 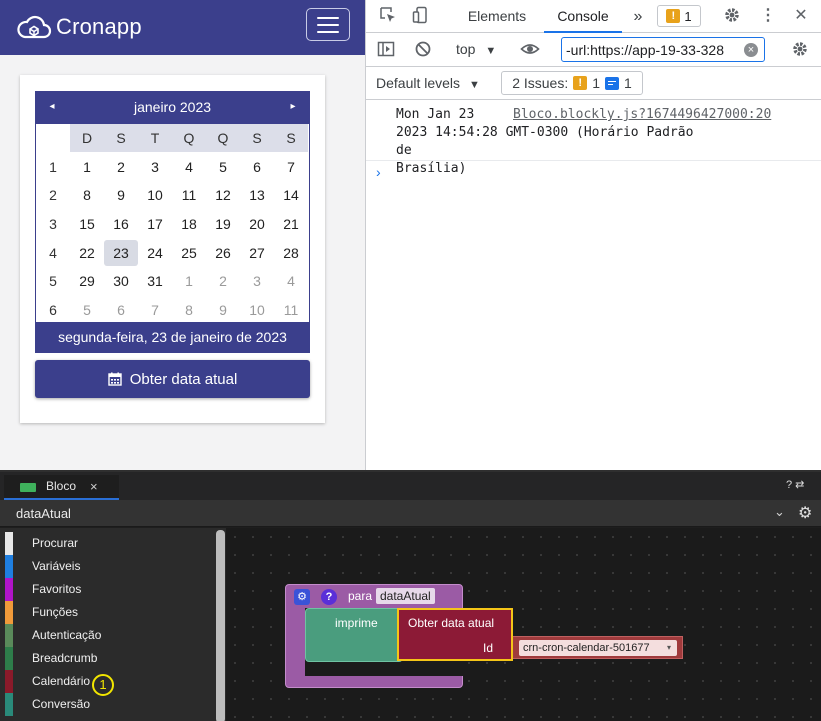 What do you see at coordinates (94, 486) in the screenshot?
I see `close-tab-icon: ×` at bounding box center [94, 486].